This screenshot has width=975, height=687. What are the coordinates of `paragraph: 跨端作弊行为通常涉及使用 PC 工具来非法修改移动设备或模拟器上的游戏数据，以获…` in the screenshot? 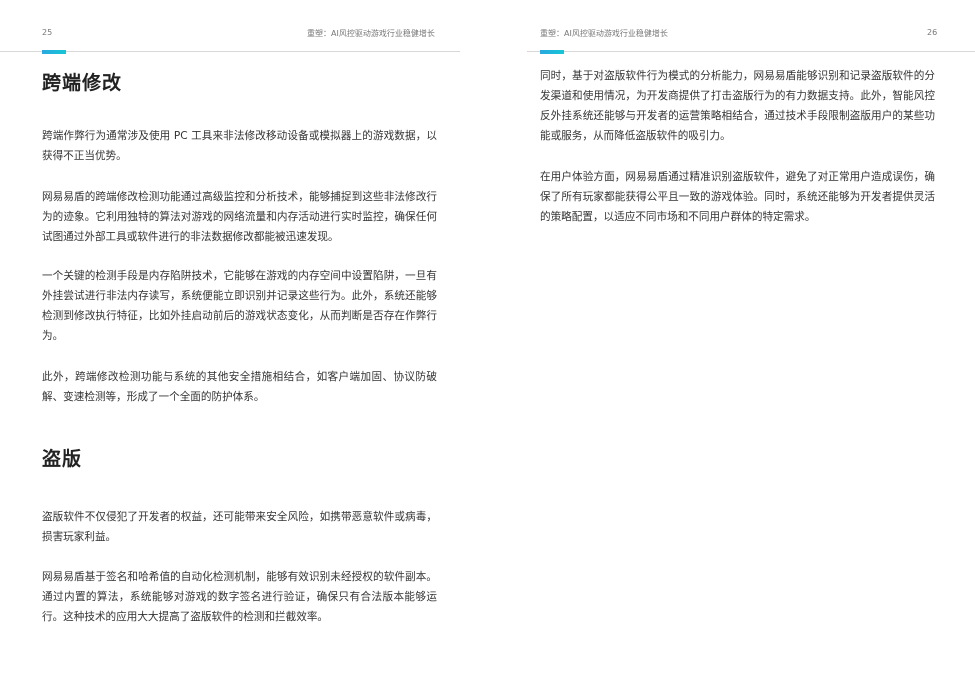 It's located at (239, 146).